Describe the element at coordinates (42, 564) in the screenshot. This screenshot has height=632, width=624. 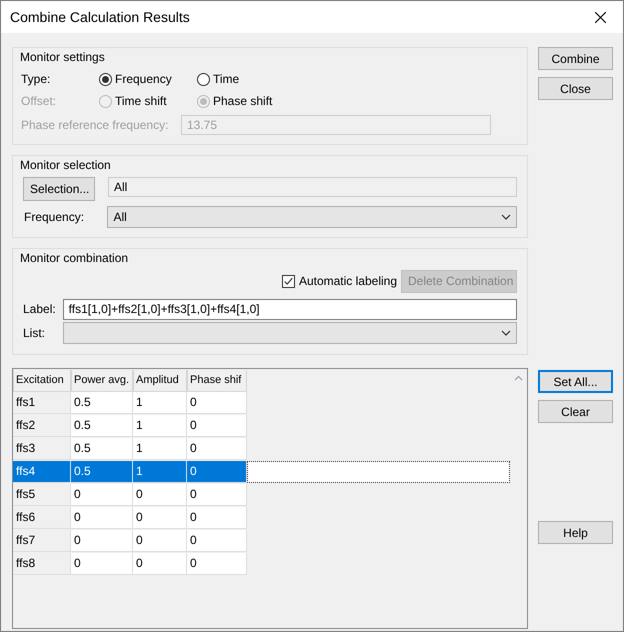
I see `table-cell: ffs8` at that location.